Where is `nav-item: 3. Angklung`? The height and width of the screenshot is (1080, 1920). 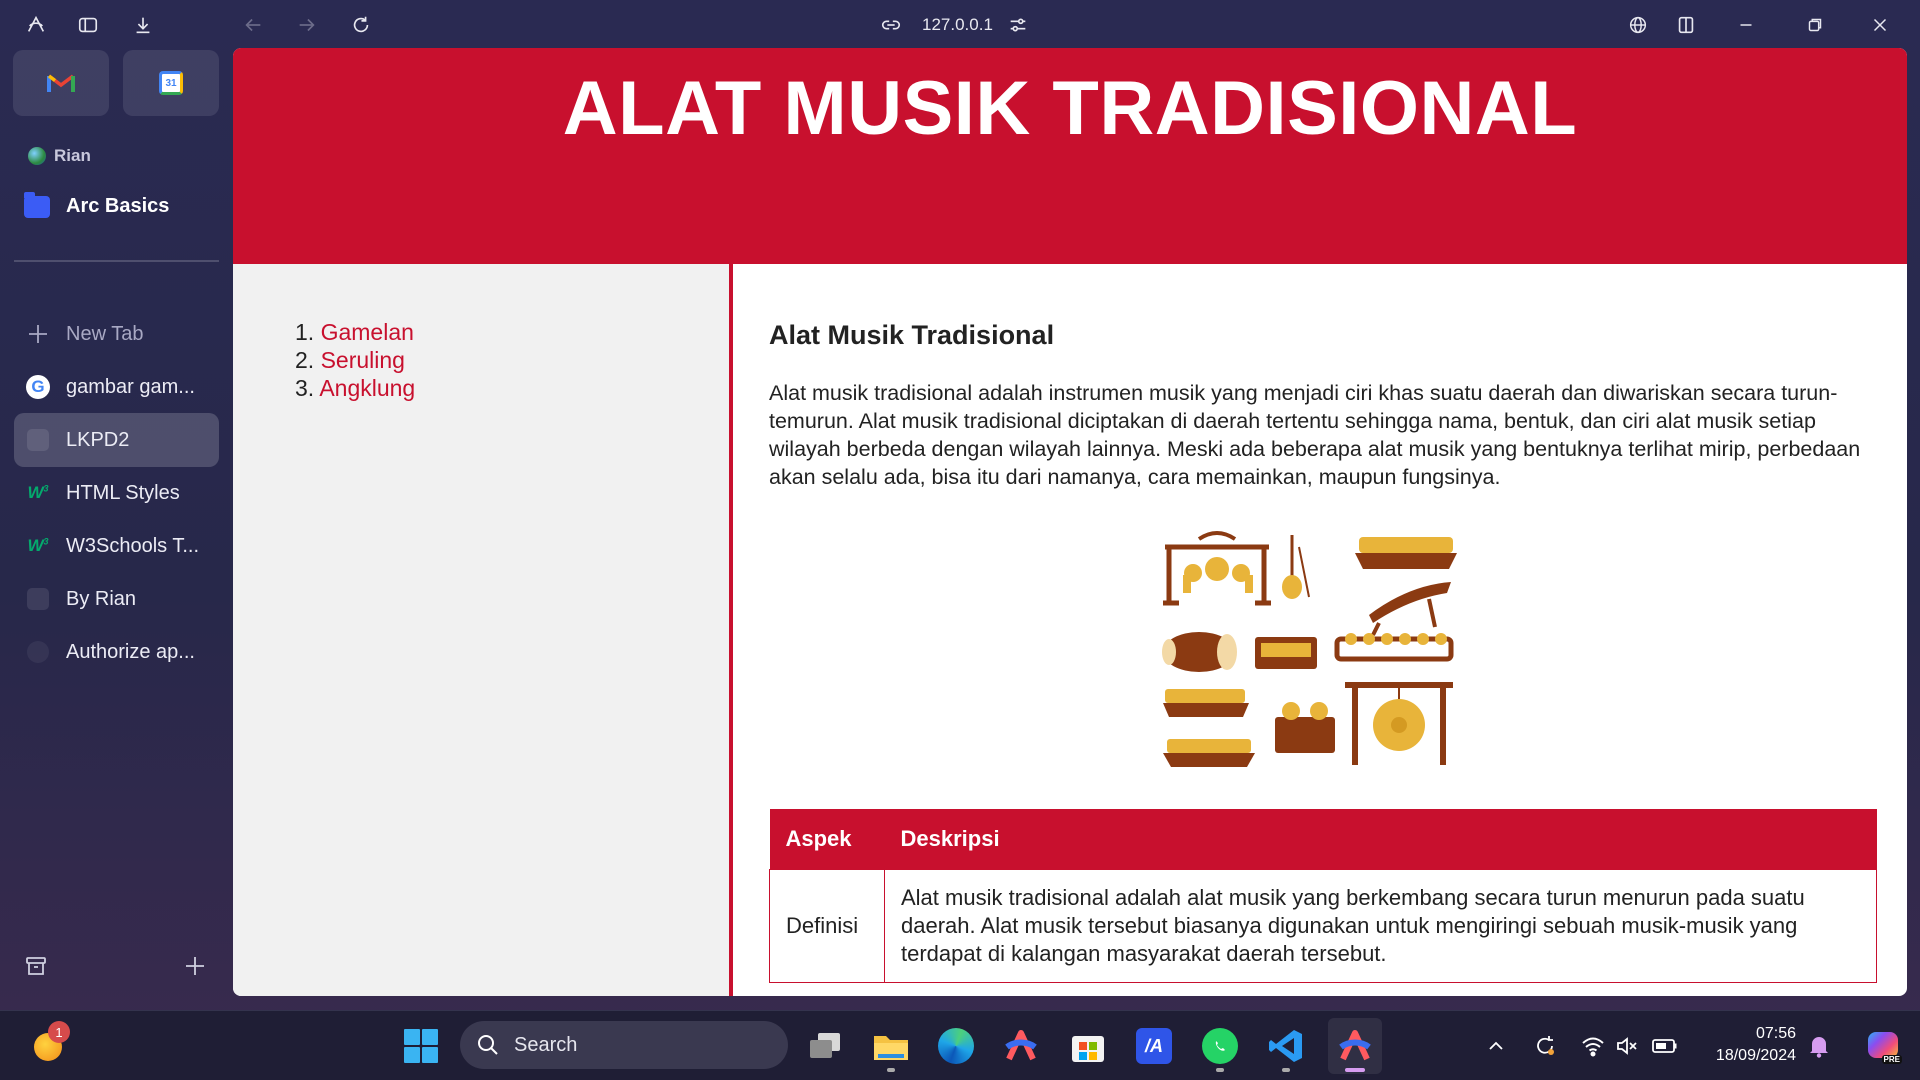 nav-item: 3. Angklung is located at coordinates (512, 388).